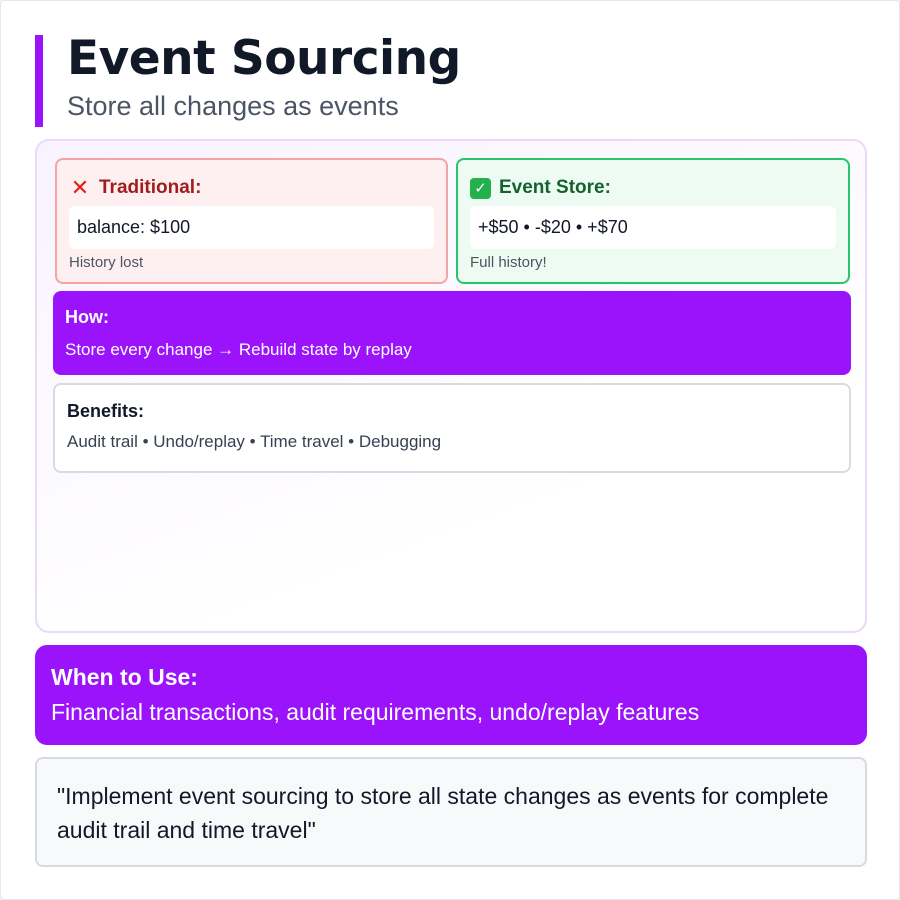 The image size is (900, 900). Describe the element at coordinates (106, 411) in the screenshot. I see `benefits-title: Benefits:` at that location.